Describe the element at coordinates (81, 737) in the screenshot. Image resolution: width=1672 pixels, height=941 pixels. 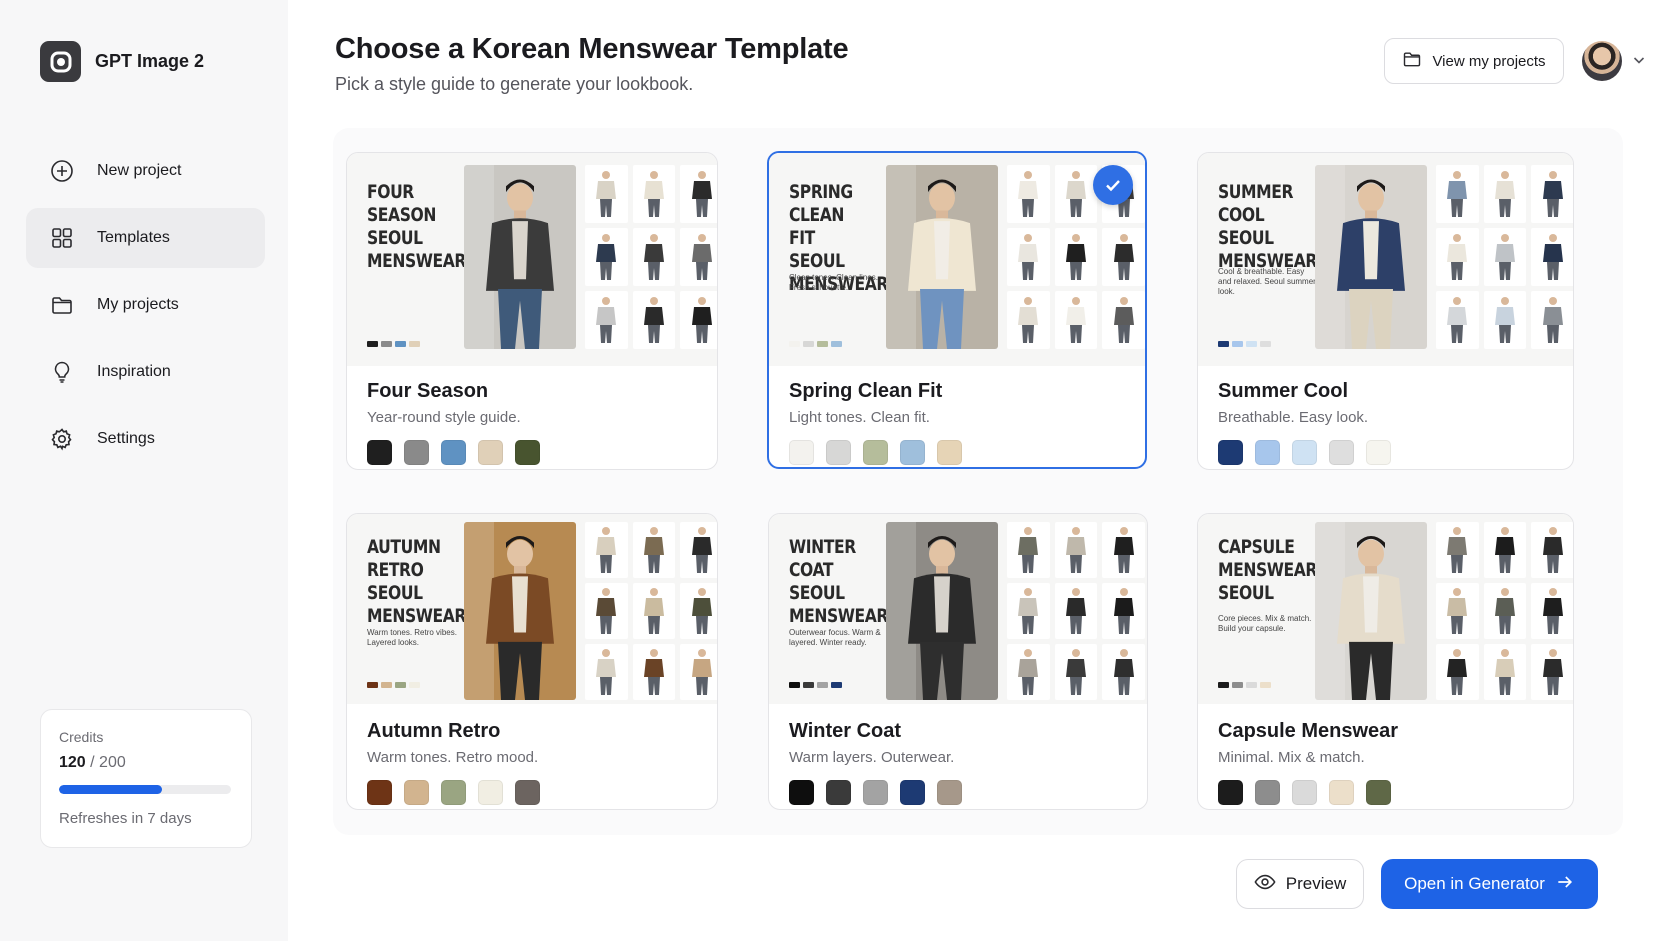
I see `credits-title: Credits` at that location.